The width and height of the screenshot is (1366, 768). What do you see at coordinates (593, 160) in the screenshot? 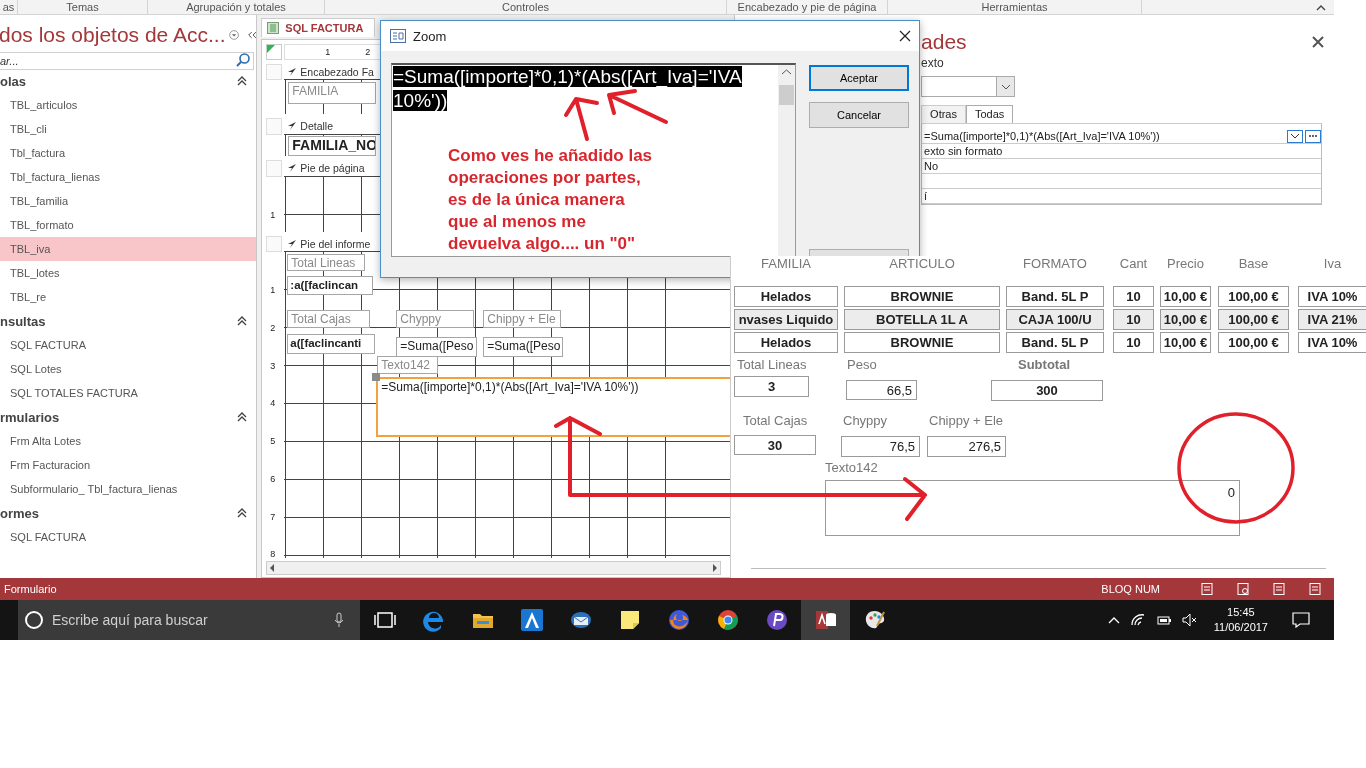
I see `expression-field: =Suma([importe]*0,1)*(Abs([Art_Iva]='IVA 10%')) Como ves he añadido las operaciones por partes, es de la única manera que al menos me devuelva algo.... un "0"` at bounding box center [593, 160].